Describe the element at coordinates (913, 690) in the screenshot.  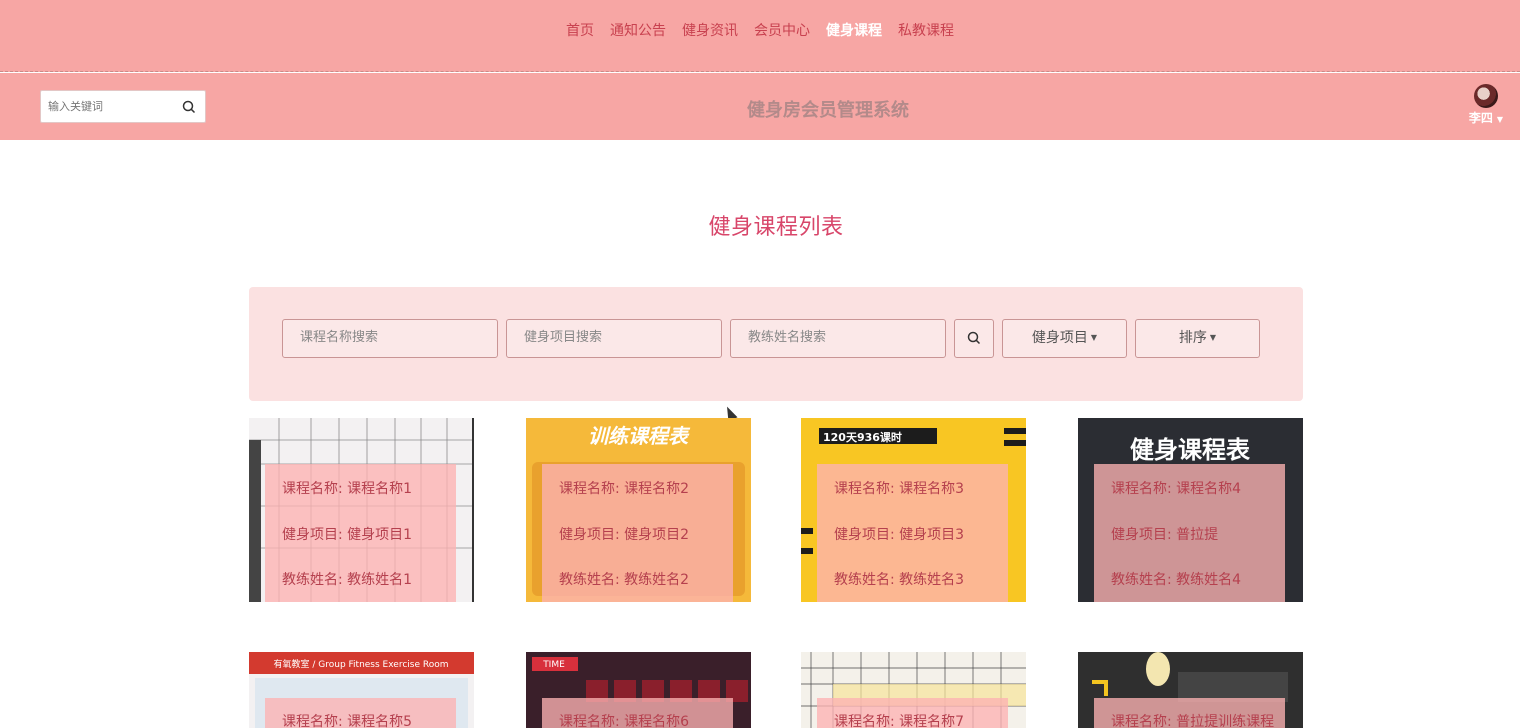
I see `course-card: 课程名称: 课程名称7` at that location.